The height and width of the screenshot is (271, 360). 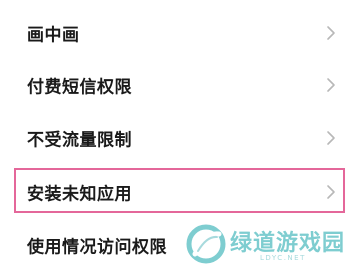 What do you see at coordinates (283, 258) in the screenshot?
I see `watermark-domain: LDYC.NET` at bounding box center [283, 258].